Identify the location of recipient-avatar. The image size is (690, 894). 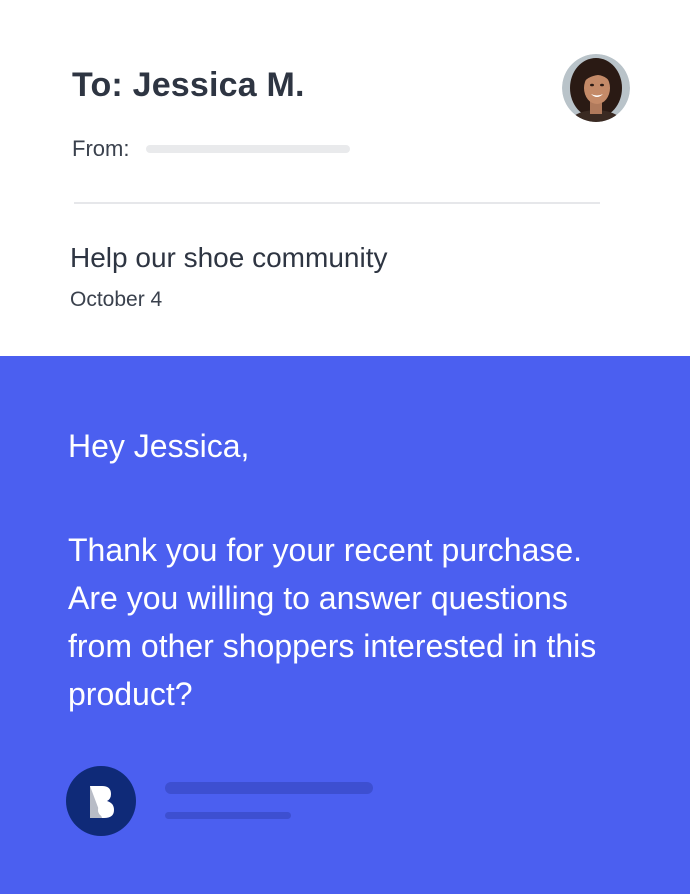
(596, 88).